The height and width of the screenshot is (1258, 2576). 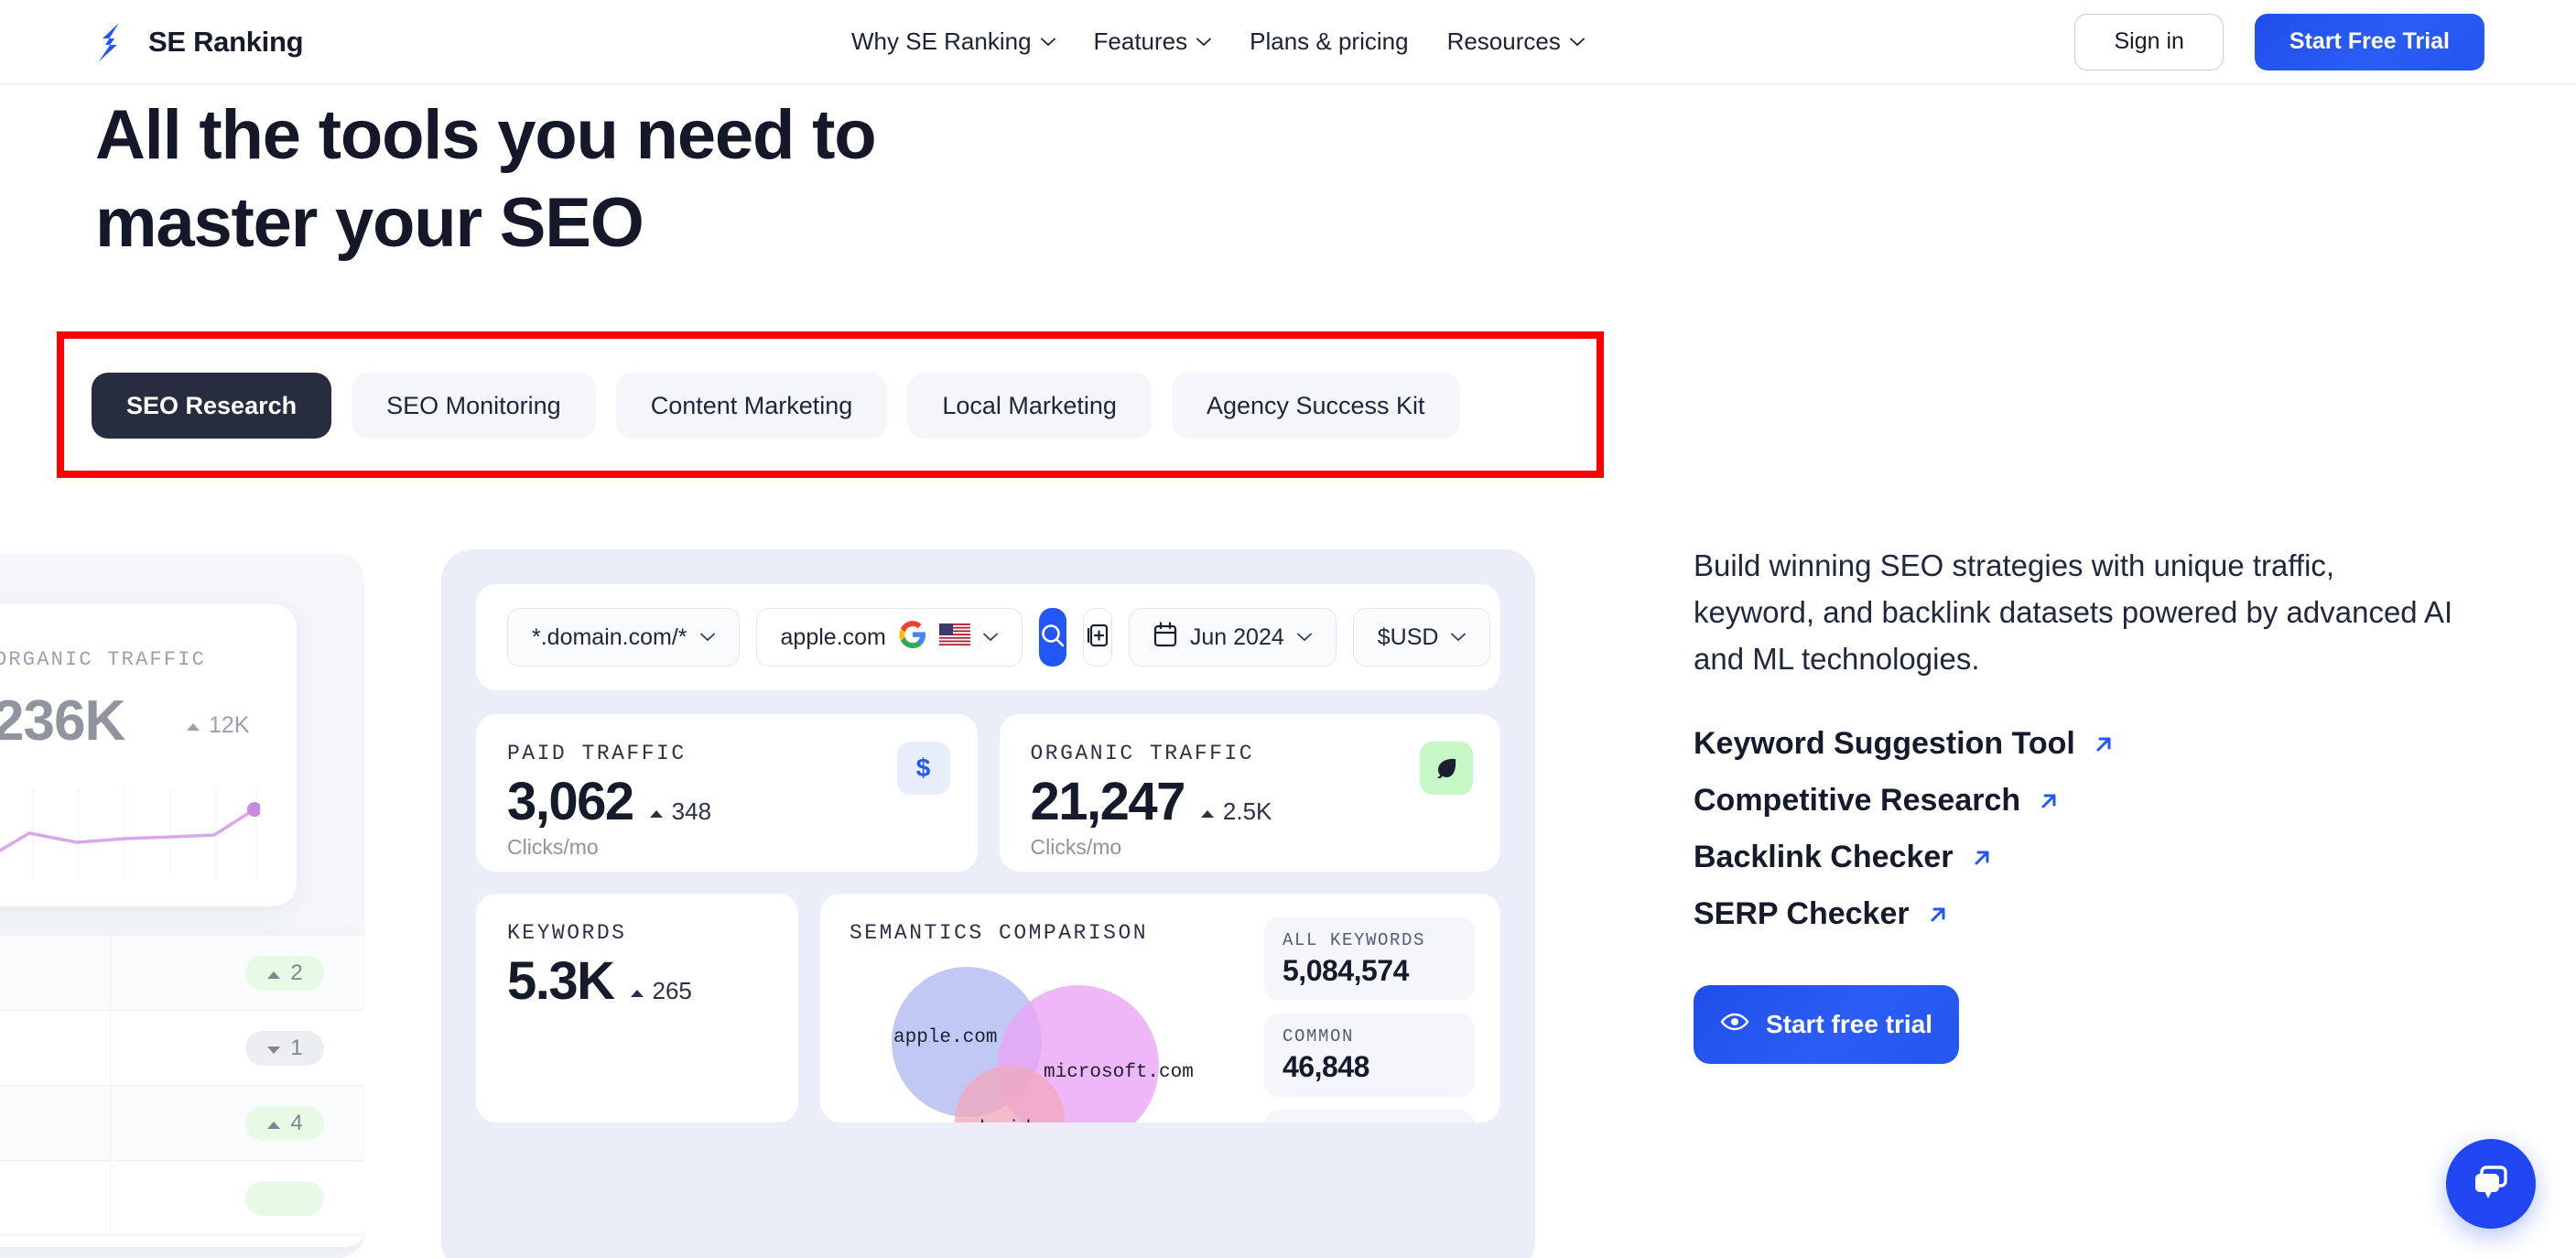 What do you see at coordinates (1319, 1036) in the screenshot?
I see `stat-label: COMMON` at bounding box center [1319, 1036].